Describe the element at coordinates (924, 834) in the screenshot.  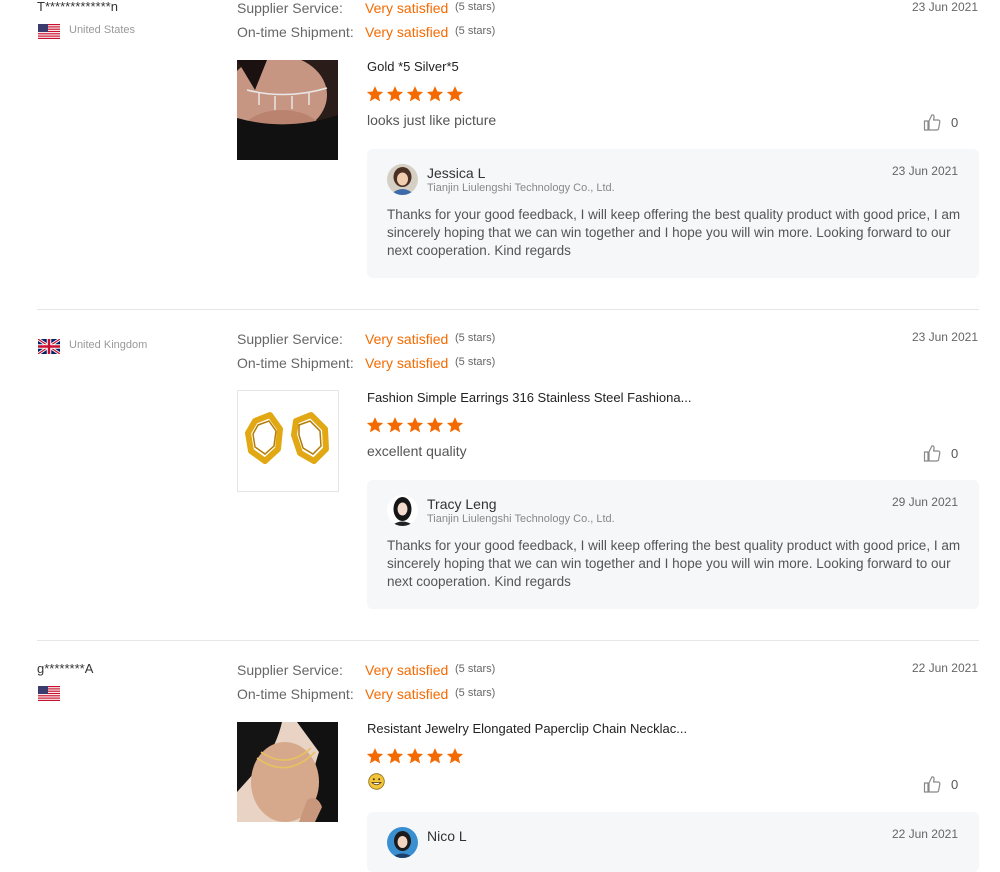
I see `reply-date: 22 Jun 2021` at that location.